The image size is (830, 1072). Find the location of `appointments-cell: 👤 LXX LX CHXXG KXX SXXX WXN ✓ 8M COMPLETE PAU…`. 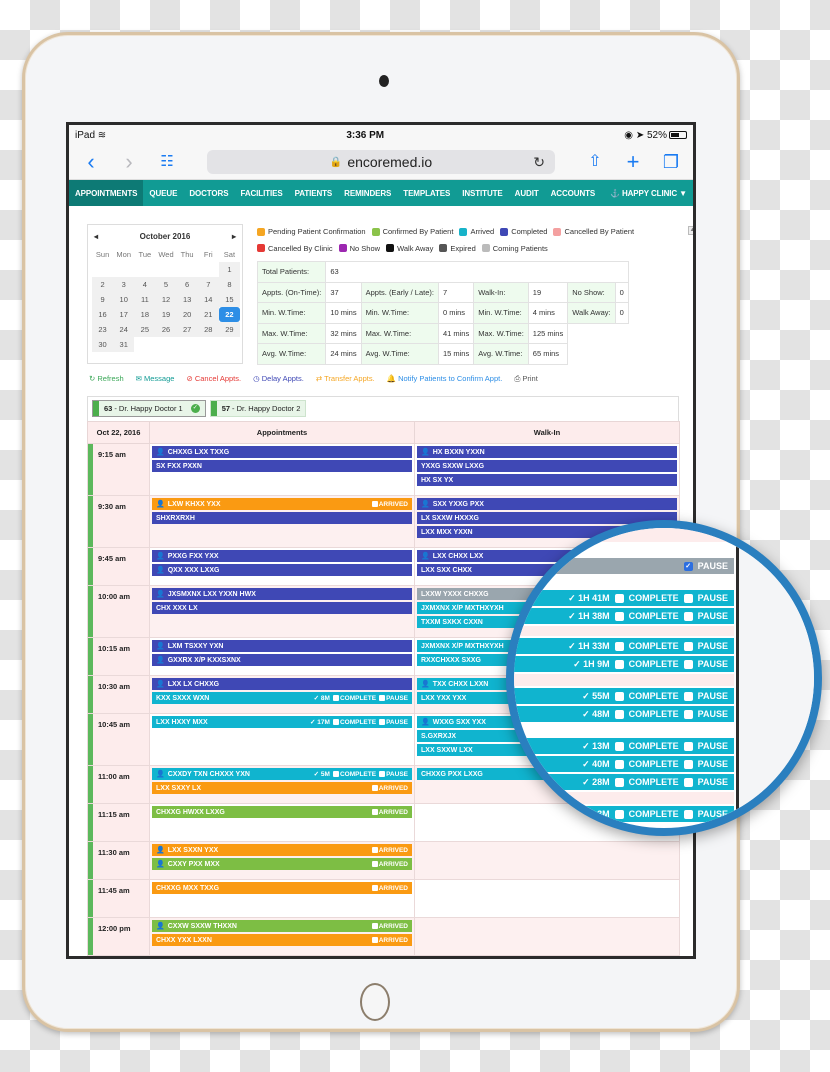

appointments-cell: 👤 LXX LX CHXXG KXX SXXX WXN ✓ 8M COMPLETE PAU… is located at coordinates (282, 694).